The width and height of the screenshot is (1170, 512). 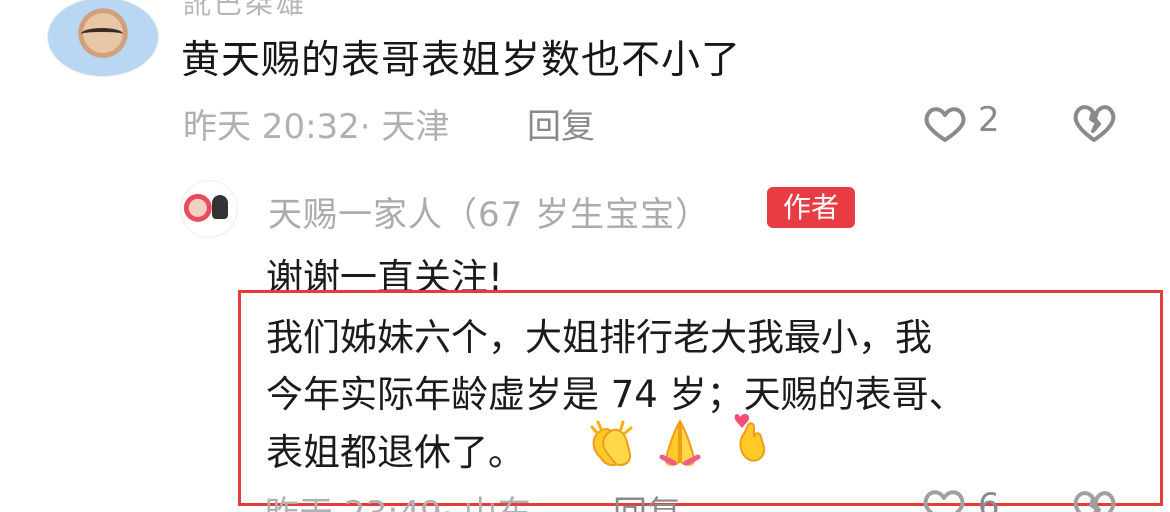 What do you see at coordinates (245, 11) in the screenshot?
I see `comment-username: 訛巴桀雄` at bounding box center [245, 11].